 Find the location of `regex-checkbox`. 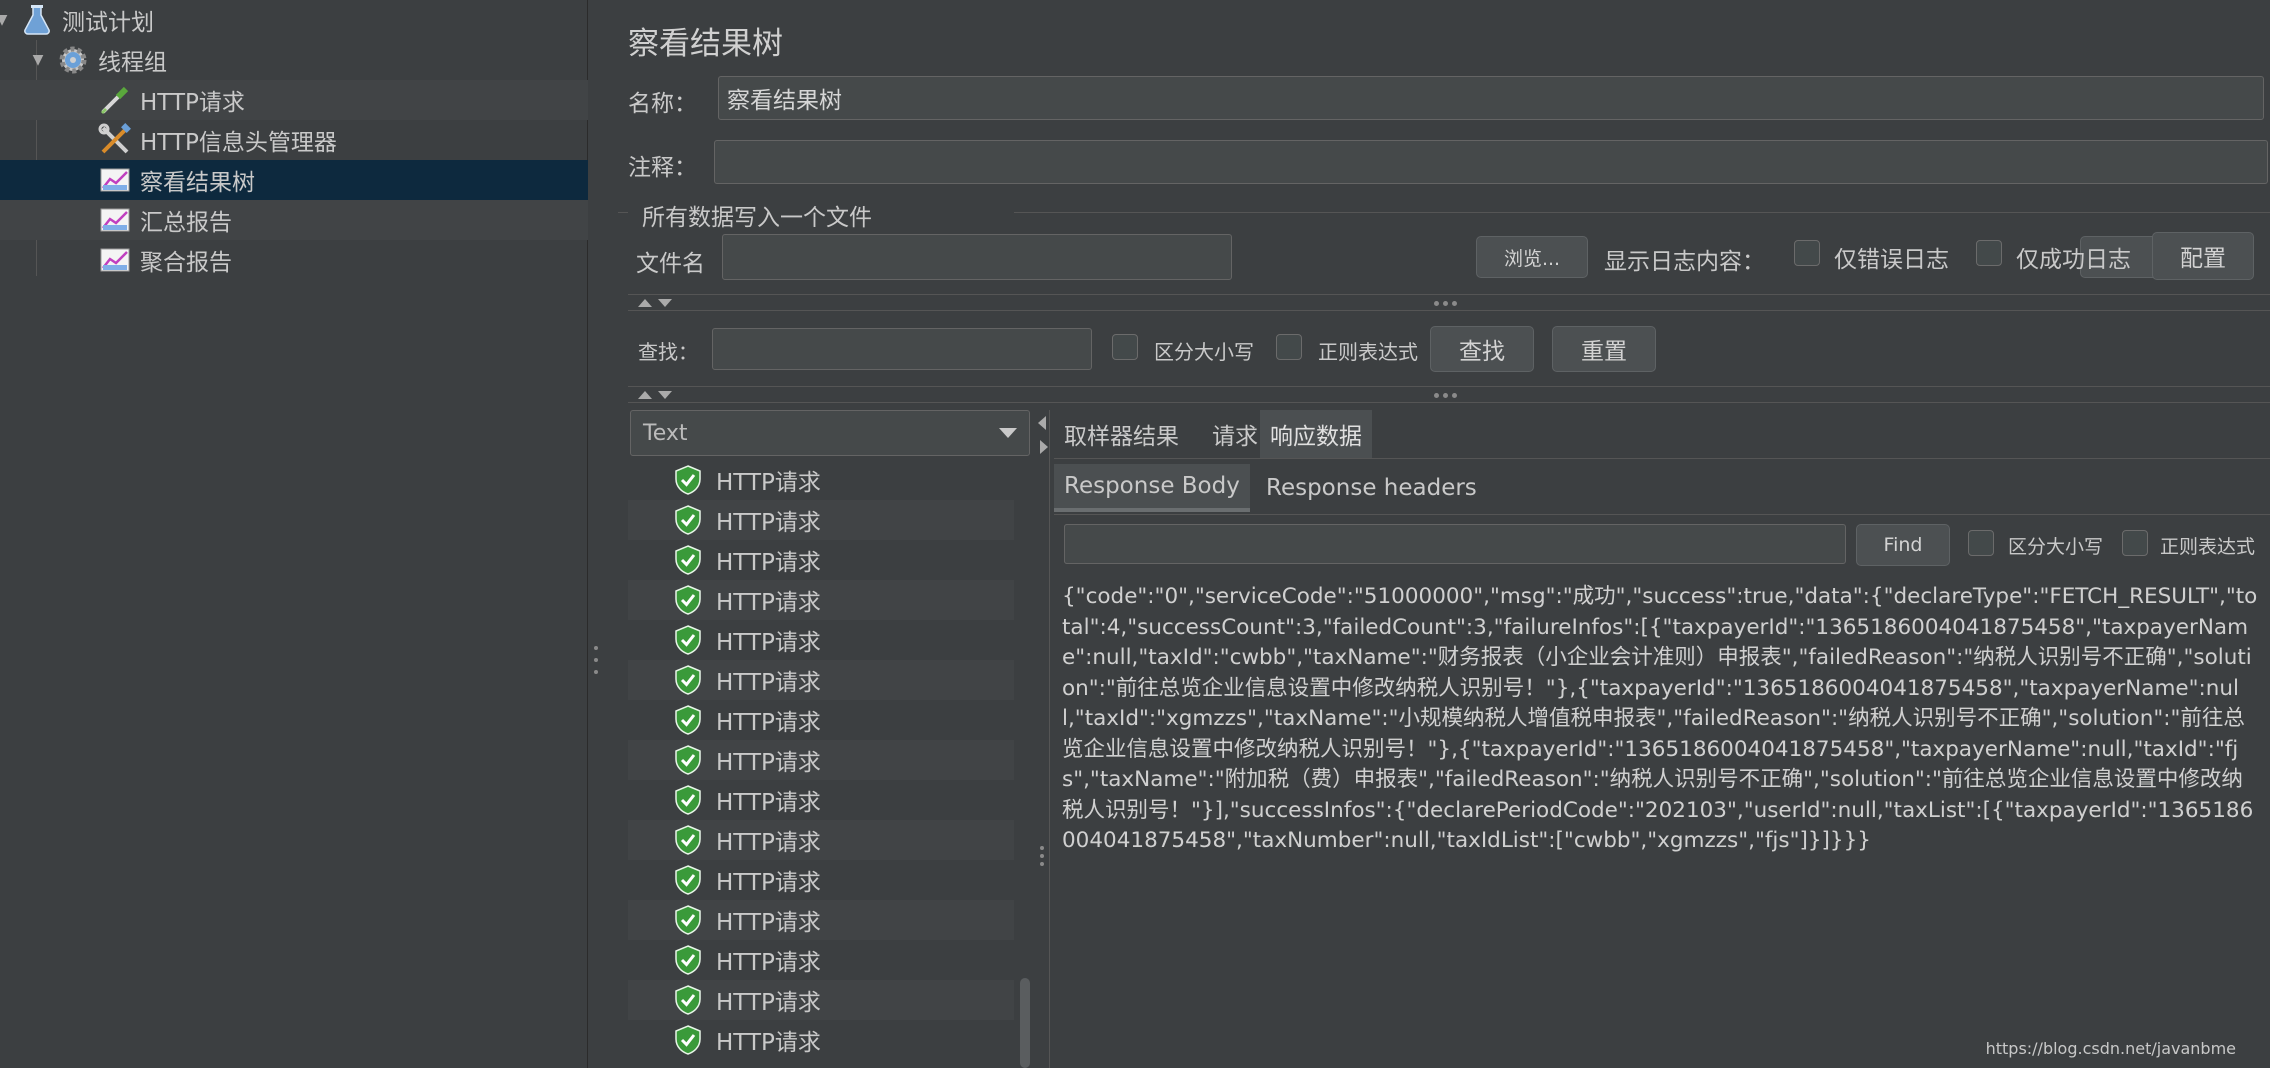

regex-checkbox is located at coordinates (1289, 347).